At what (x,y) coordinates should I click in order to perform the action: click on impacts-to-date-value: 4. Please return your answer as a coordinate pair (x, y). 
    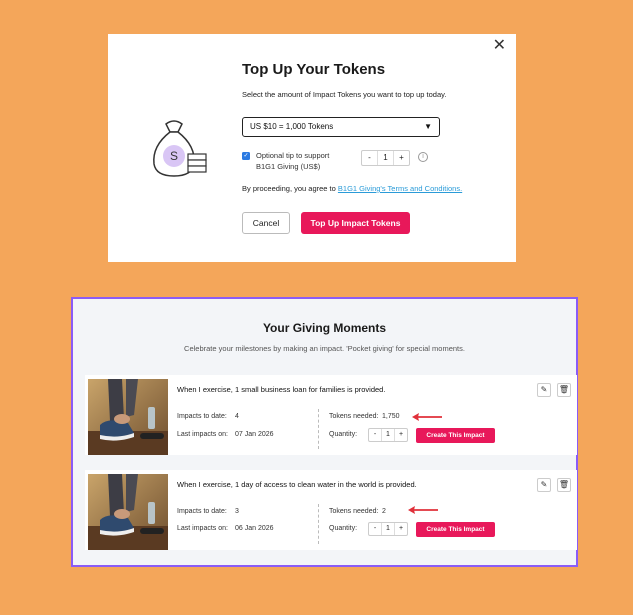
    Looking at the image, I should click on (237, 416).